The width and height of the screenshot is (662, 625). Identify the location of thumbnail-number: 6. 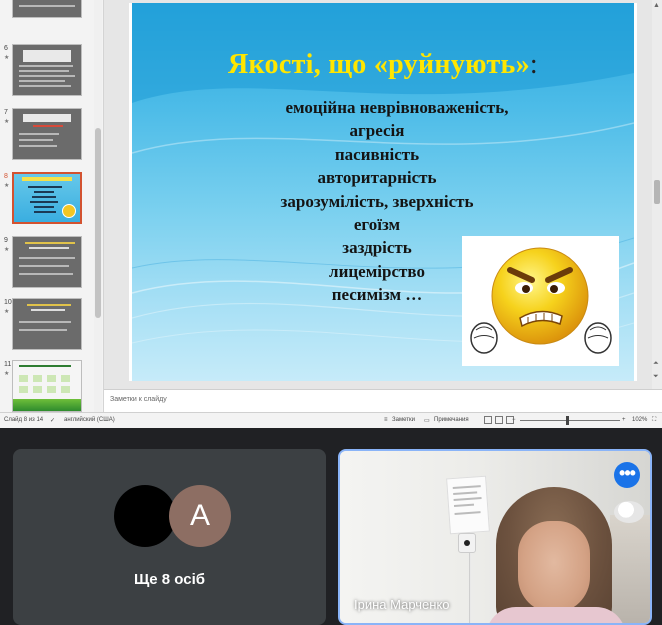
(6, 48).